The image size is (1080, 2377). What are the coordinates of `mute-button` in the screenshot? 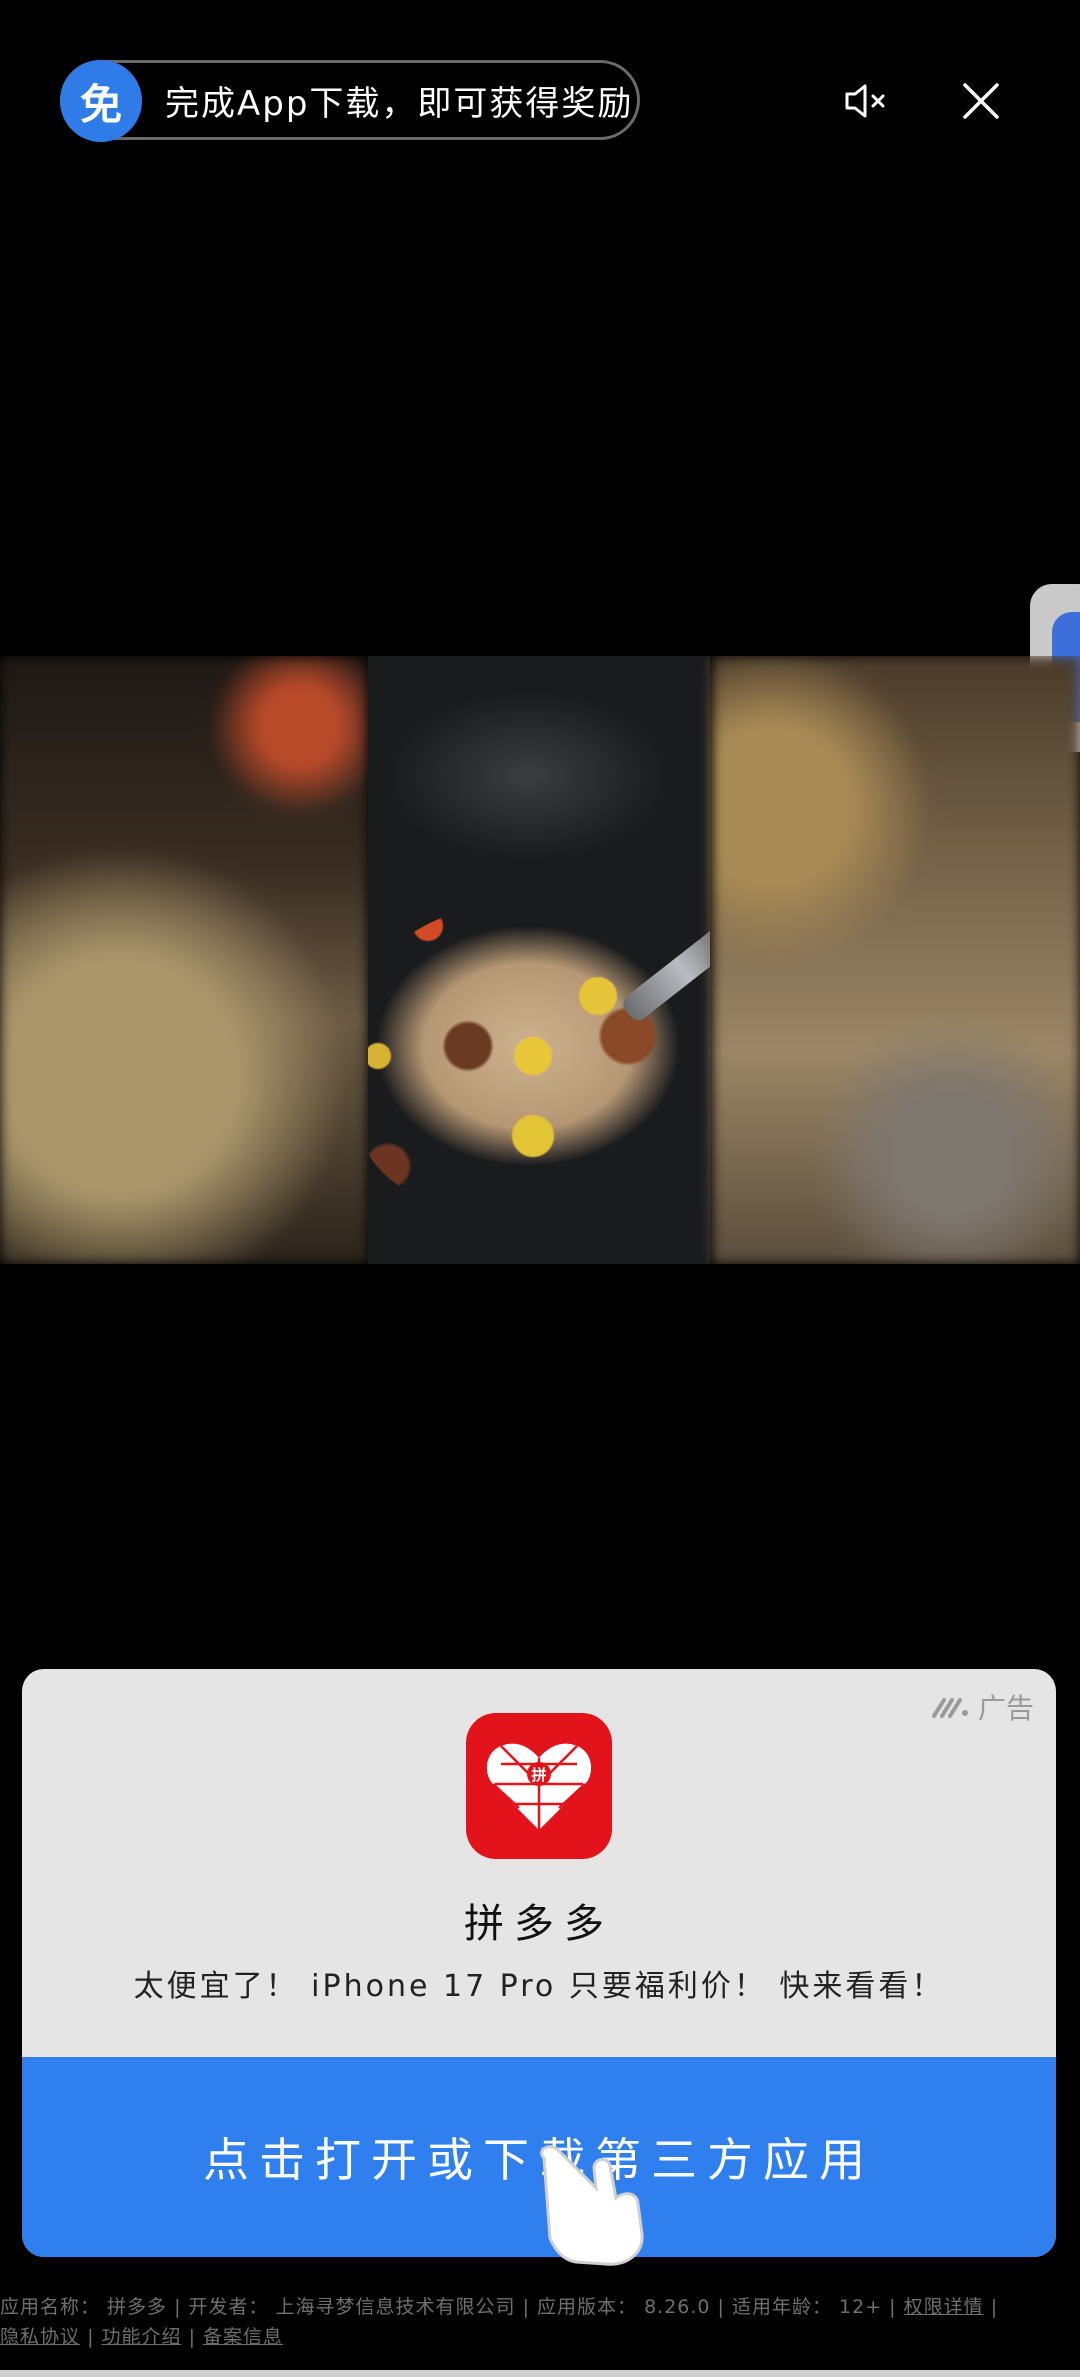 It's located at (867, 101).